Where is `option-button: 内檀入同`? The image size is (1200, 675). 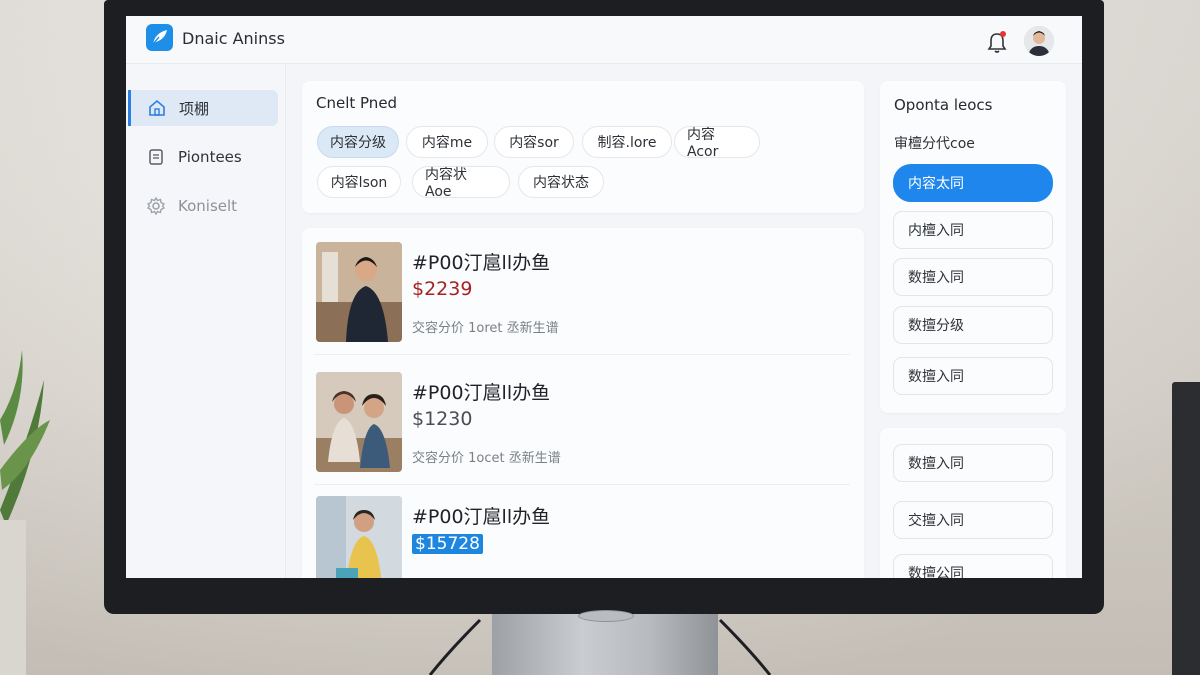
option-button: 内檀入同 is located at coordinates (973, 230).